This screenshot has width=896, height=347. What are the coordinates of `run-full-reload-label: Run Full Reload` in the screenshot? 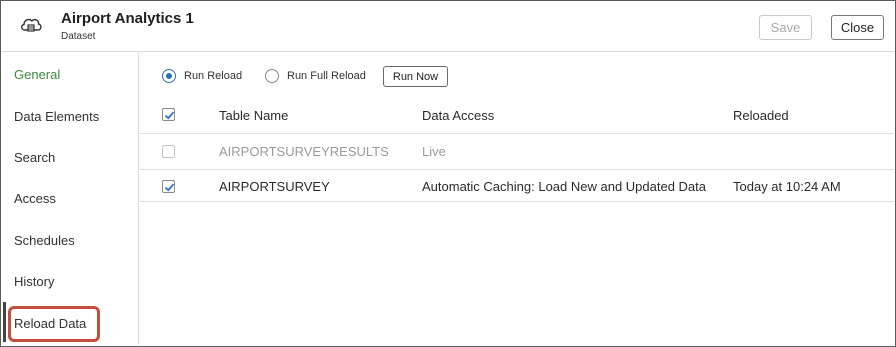 It's located at (326, 76).